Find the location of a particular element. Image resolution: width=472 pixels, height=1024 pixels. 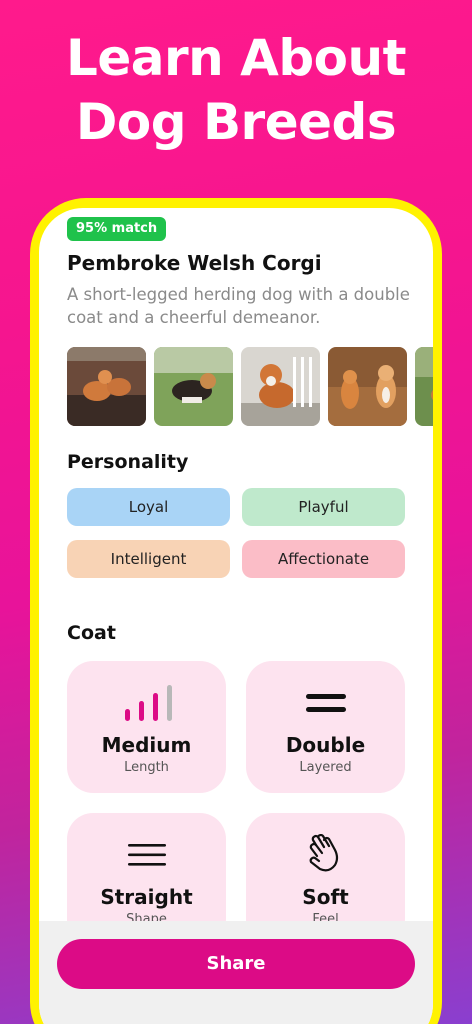

trait-chip-intelligent: Intelligent is located at coordinates (148, 559).